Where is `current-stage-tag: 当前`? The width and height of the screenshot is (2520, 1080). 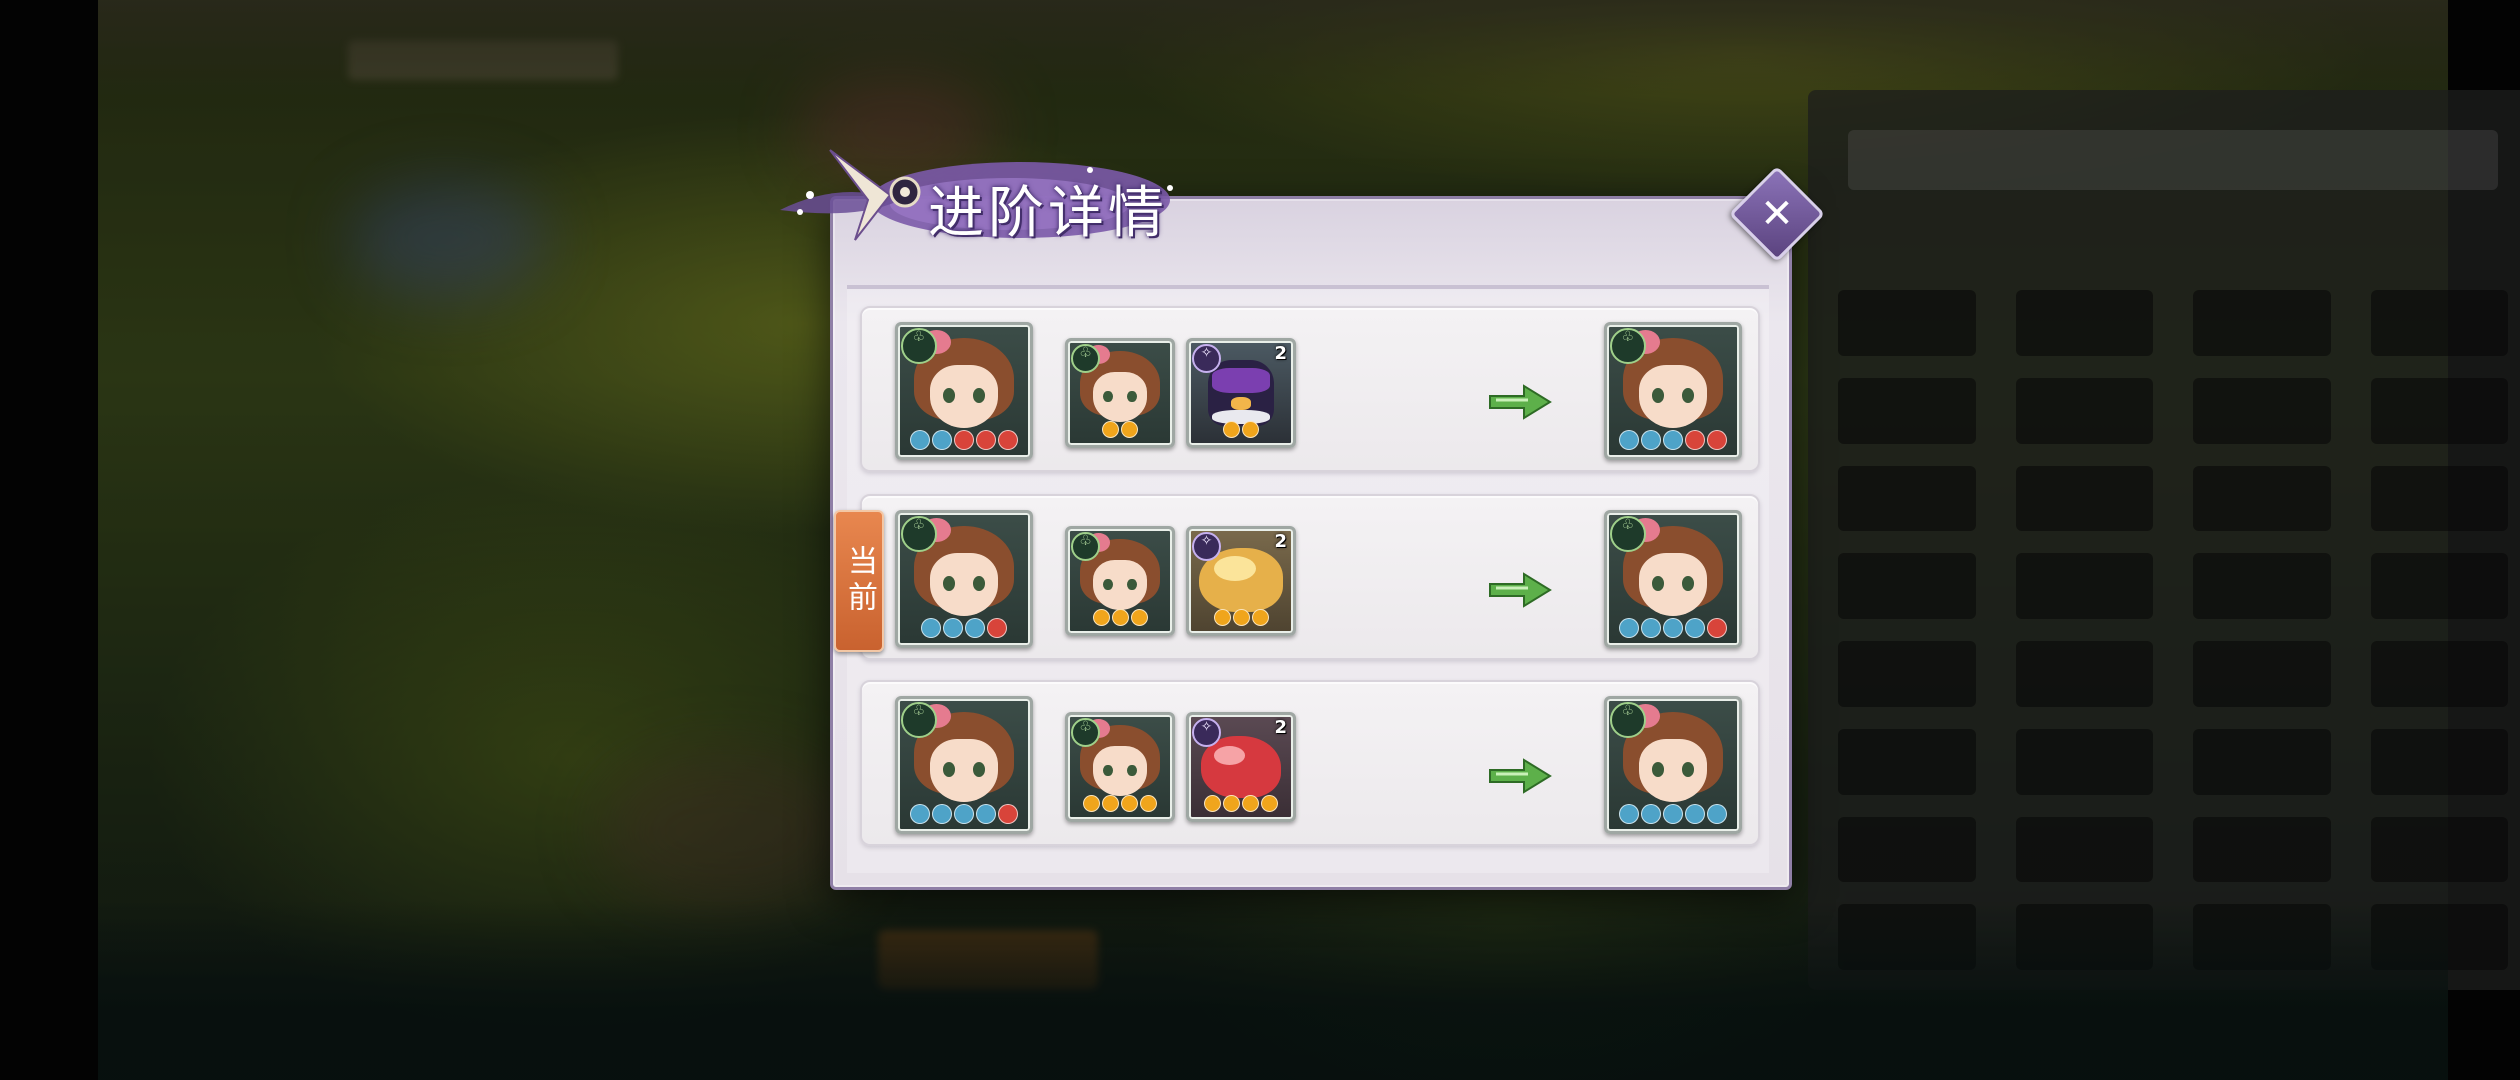
current-stage-tag: 当前 is located at coordinates (859, 581).